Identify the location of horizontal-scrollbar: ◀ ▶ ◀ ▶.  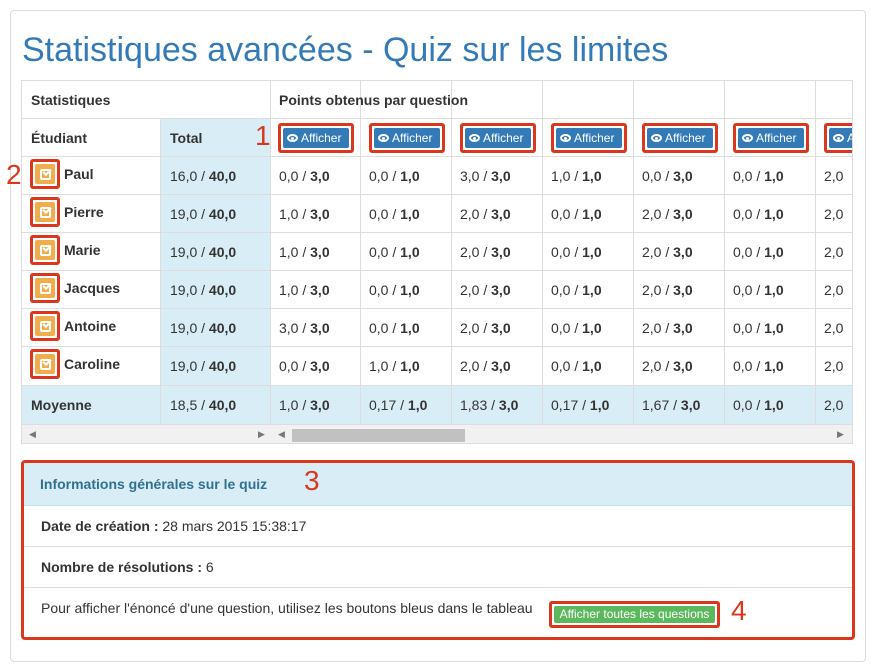
(437, 433).